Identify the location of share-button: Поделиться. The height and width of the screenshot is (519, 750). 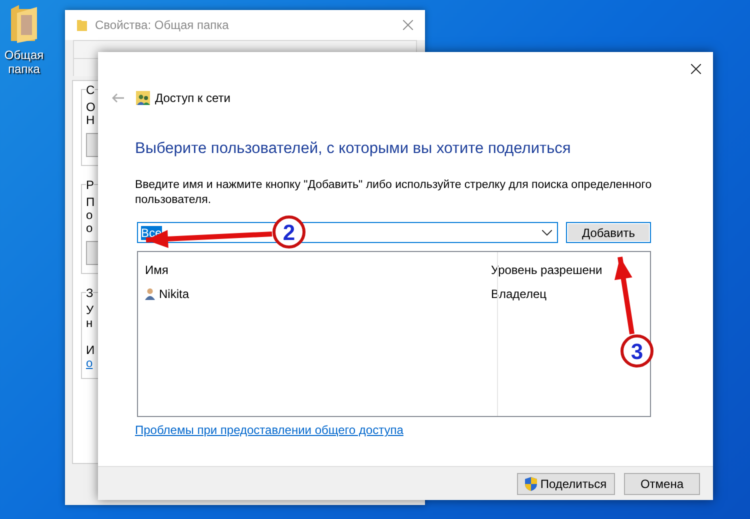
(566, 483).